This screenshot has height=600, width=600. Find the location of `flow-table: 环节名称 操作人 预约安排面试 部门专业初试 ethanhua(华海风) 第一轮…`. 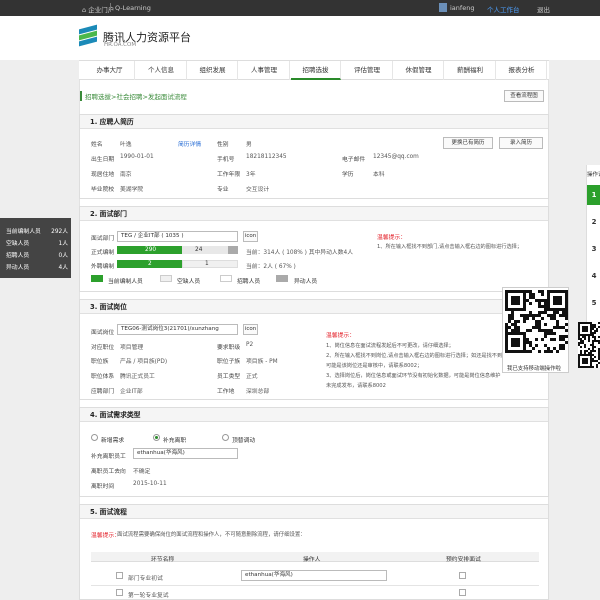

flow-table: 环节名称 操作人 预约安排面试 部门专业初试 ethanhua(华海风) 第一轮… is located at coordinates (315, 576).